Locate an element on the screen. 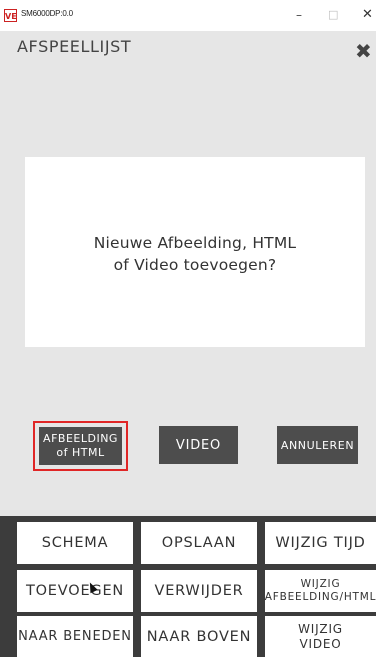 The width and height of the screenshot is (376, 657). change-video-line-2: VIDEO is located at coordinates (320, 643).